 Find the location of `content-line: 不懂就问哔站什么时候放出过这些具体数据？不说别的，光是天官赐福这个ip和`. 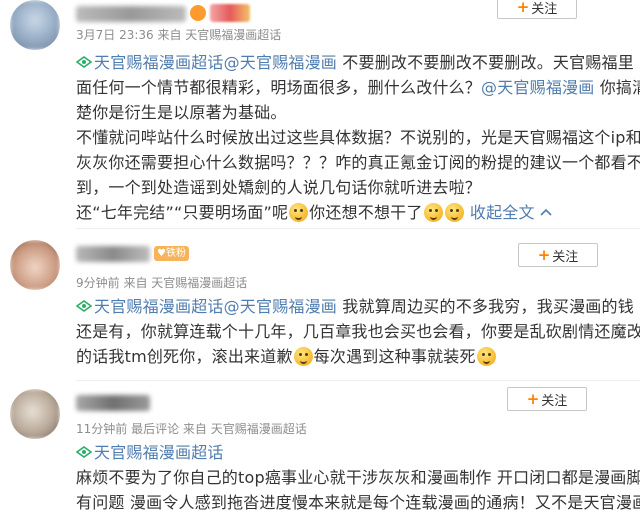

content-line: 不懂就问哔站什么时候放出过这些具体数据？不说别的，光是天官赐福这个ip和 is located at coordinates (358, 137).